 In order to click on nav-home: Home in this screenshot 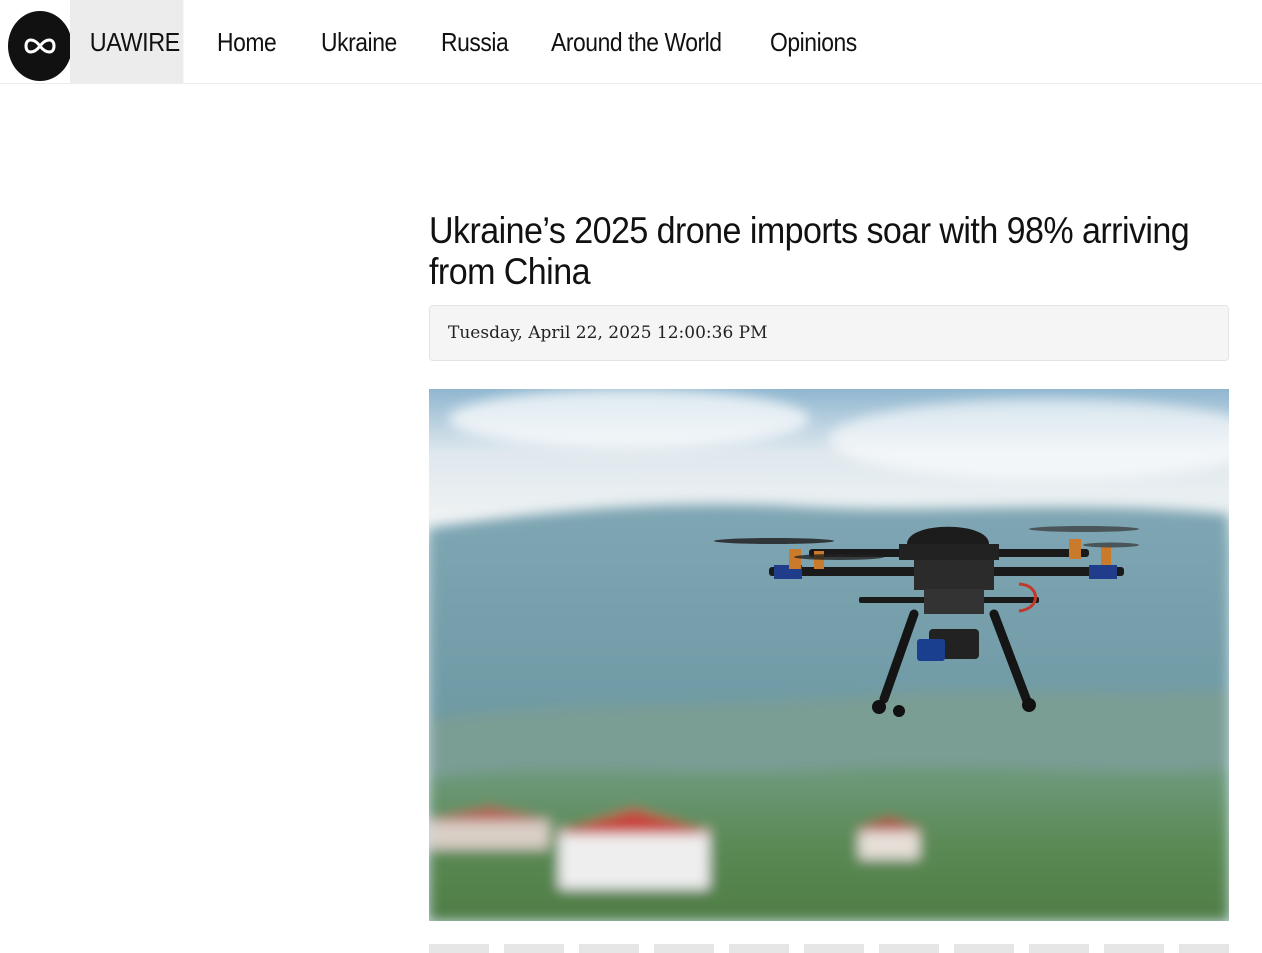, I will do `click(247, 42)`.